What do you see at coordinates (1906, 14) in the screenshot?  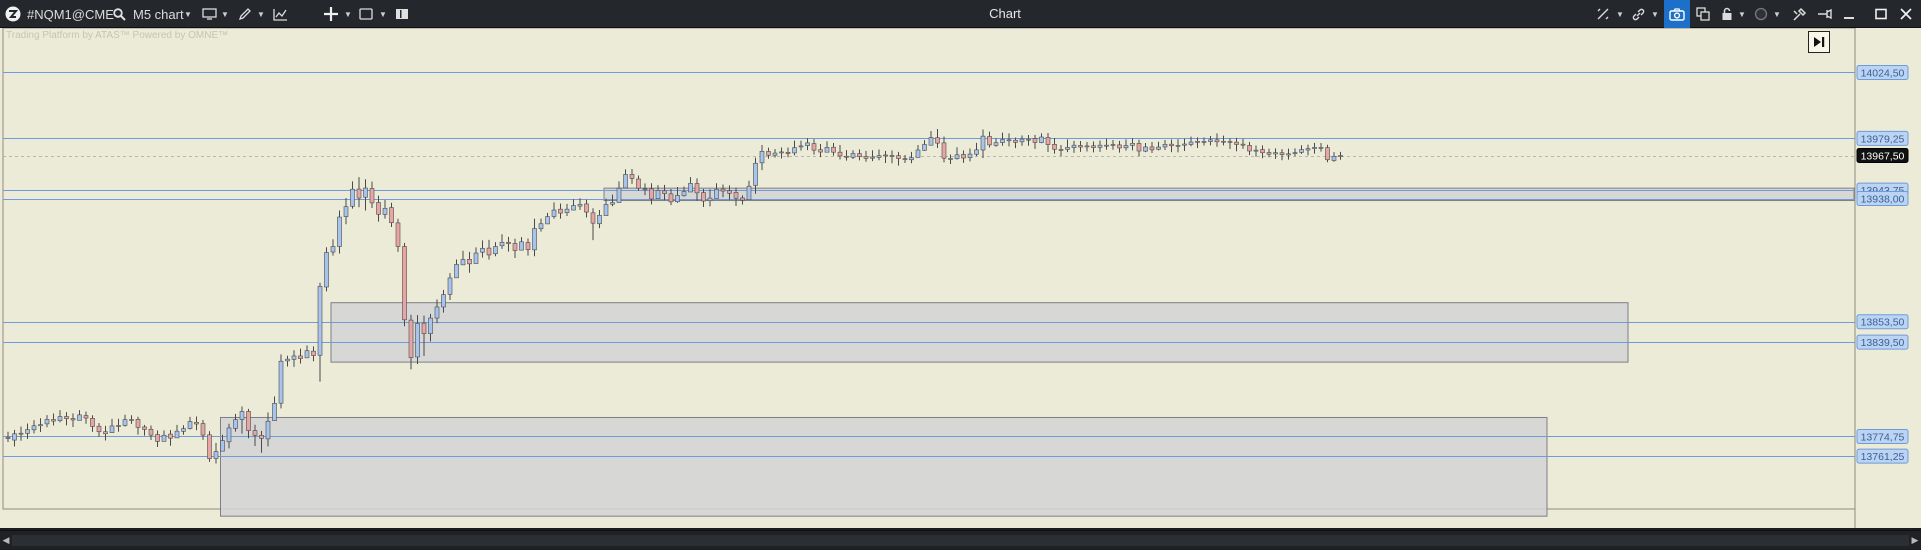 I see `close-icon` at bounding box center [1906, 14].